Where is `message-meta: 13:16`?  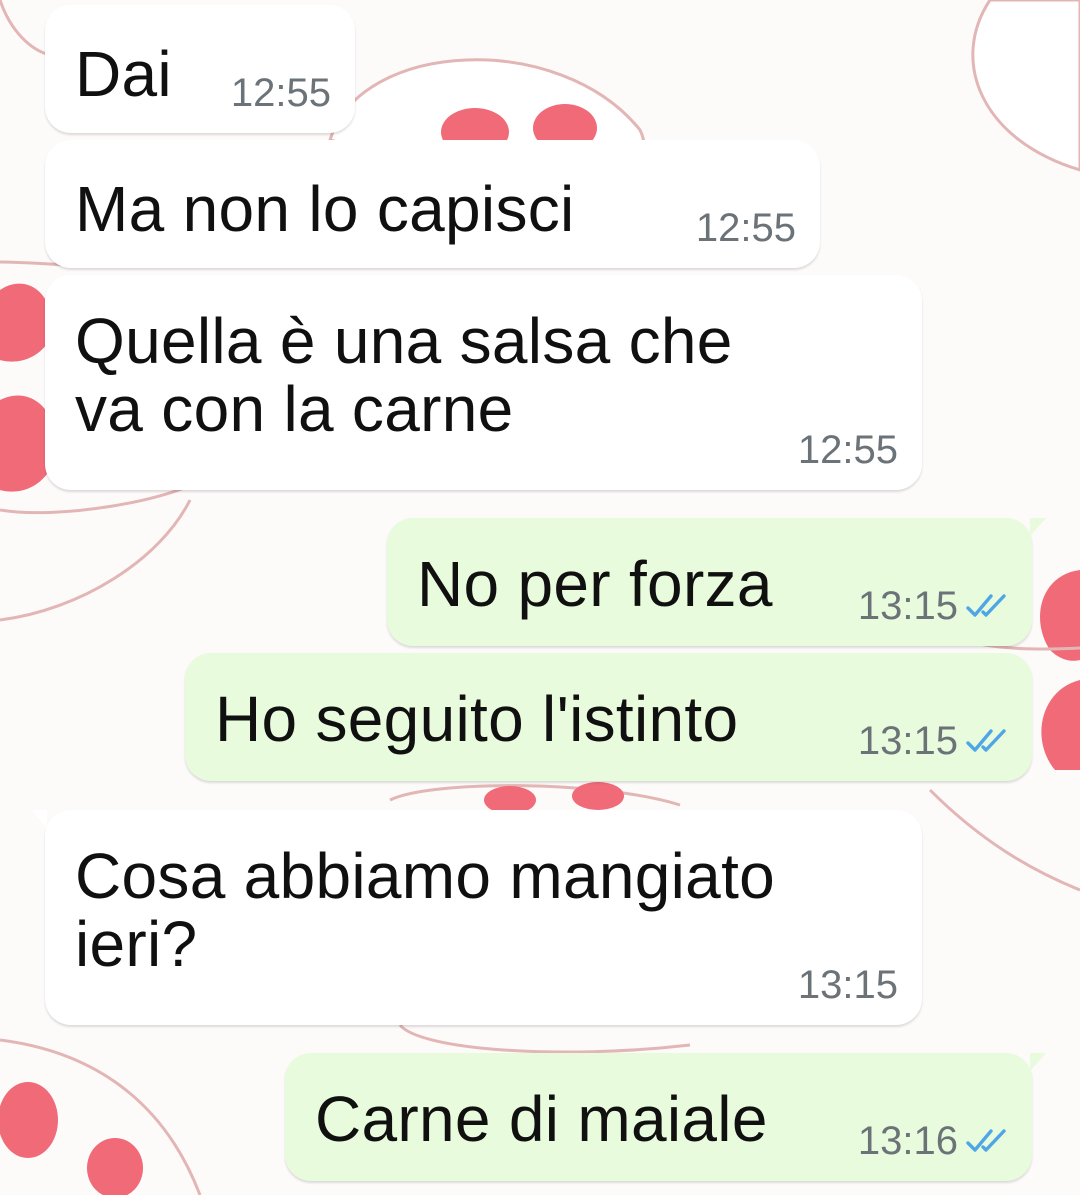
message-meta: 13:16 is located at coordinates (933, 1141).